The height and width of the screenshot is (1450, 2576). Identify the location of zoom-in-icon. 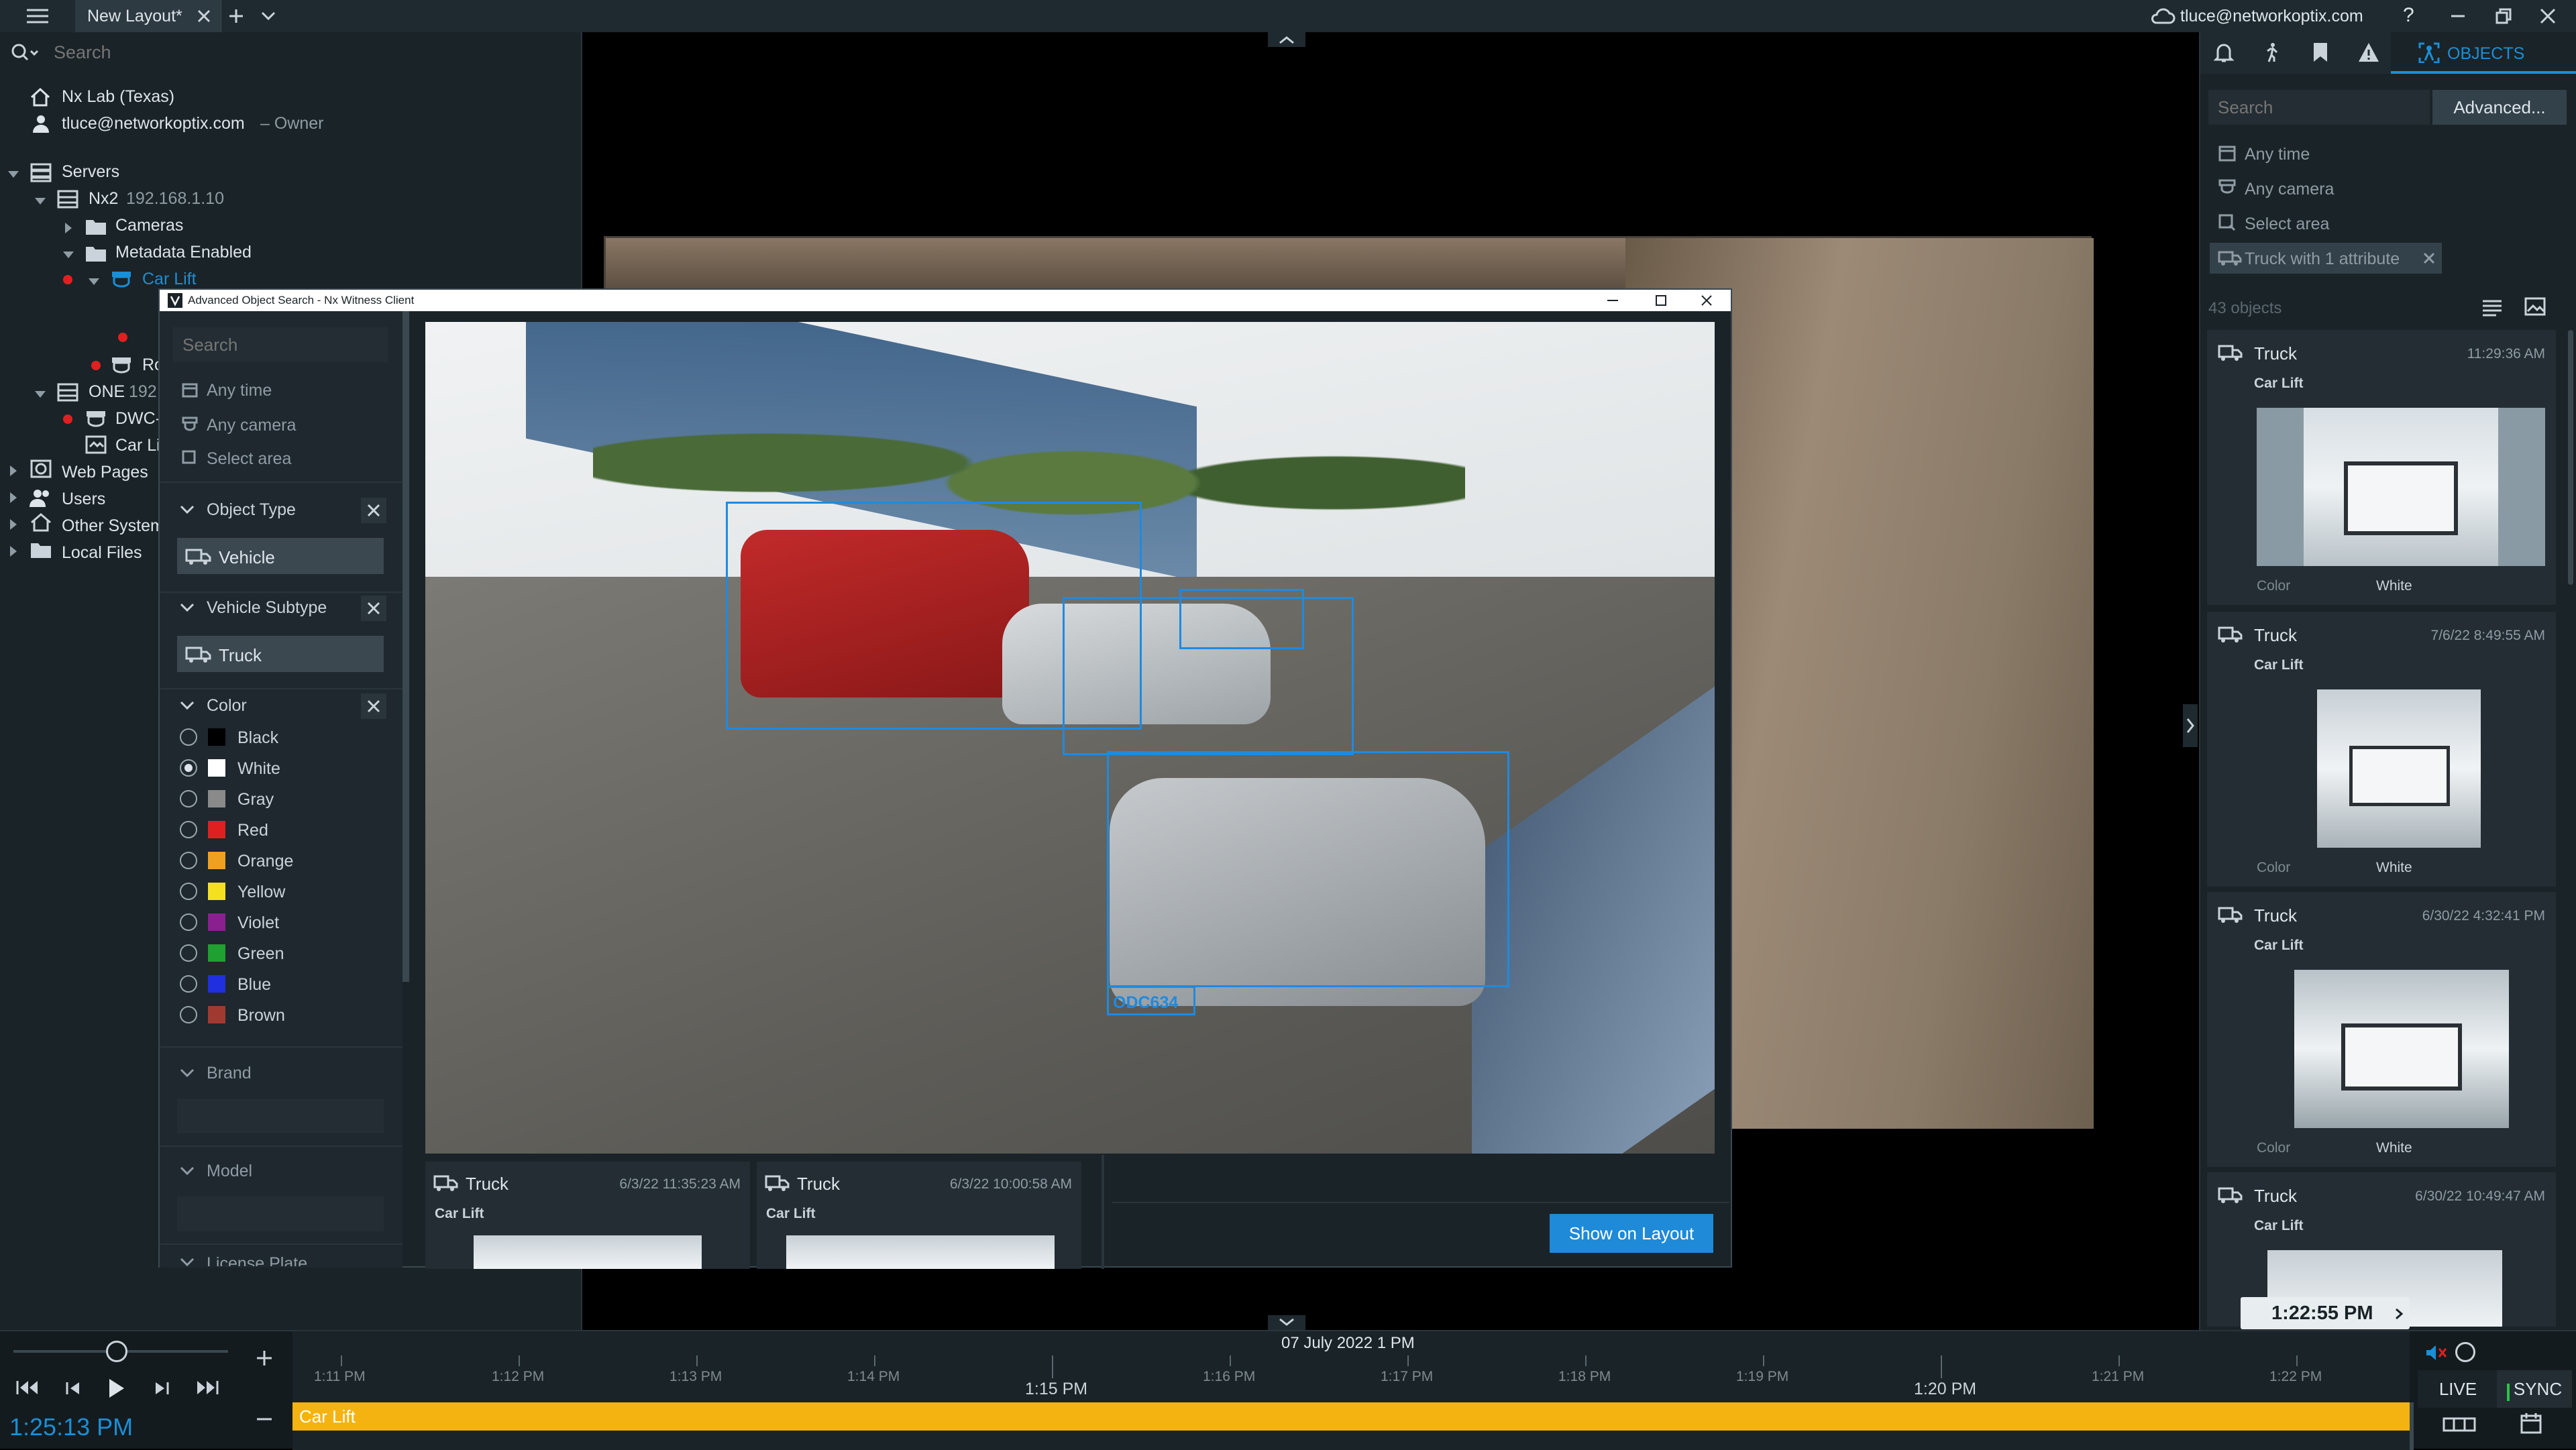
(264, 1358).